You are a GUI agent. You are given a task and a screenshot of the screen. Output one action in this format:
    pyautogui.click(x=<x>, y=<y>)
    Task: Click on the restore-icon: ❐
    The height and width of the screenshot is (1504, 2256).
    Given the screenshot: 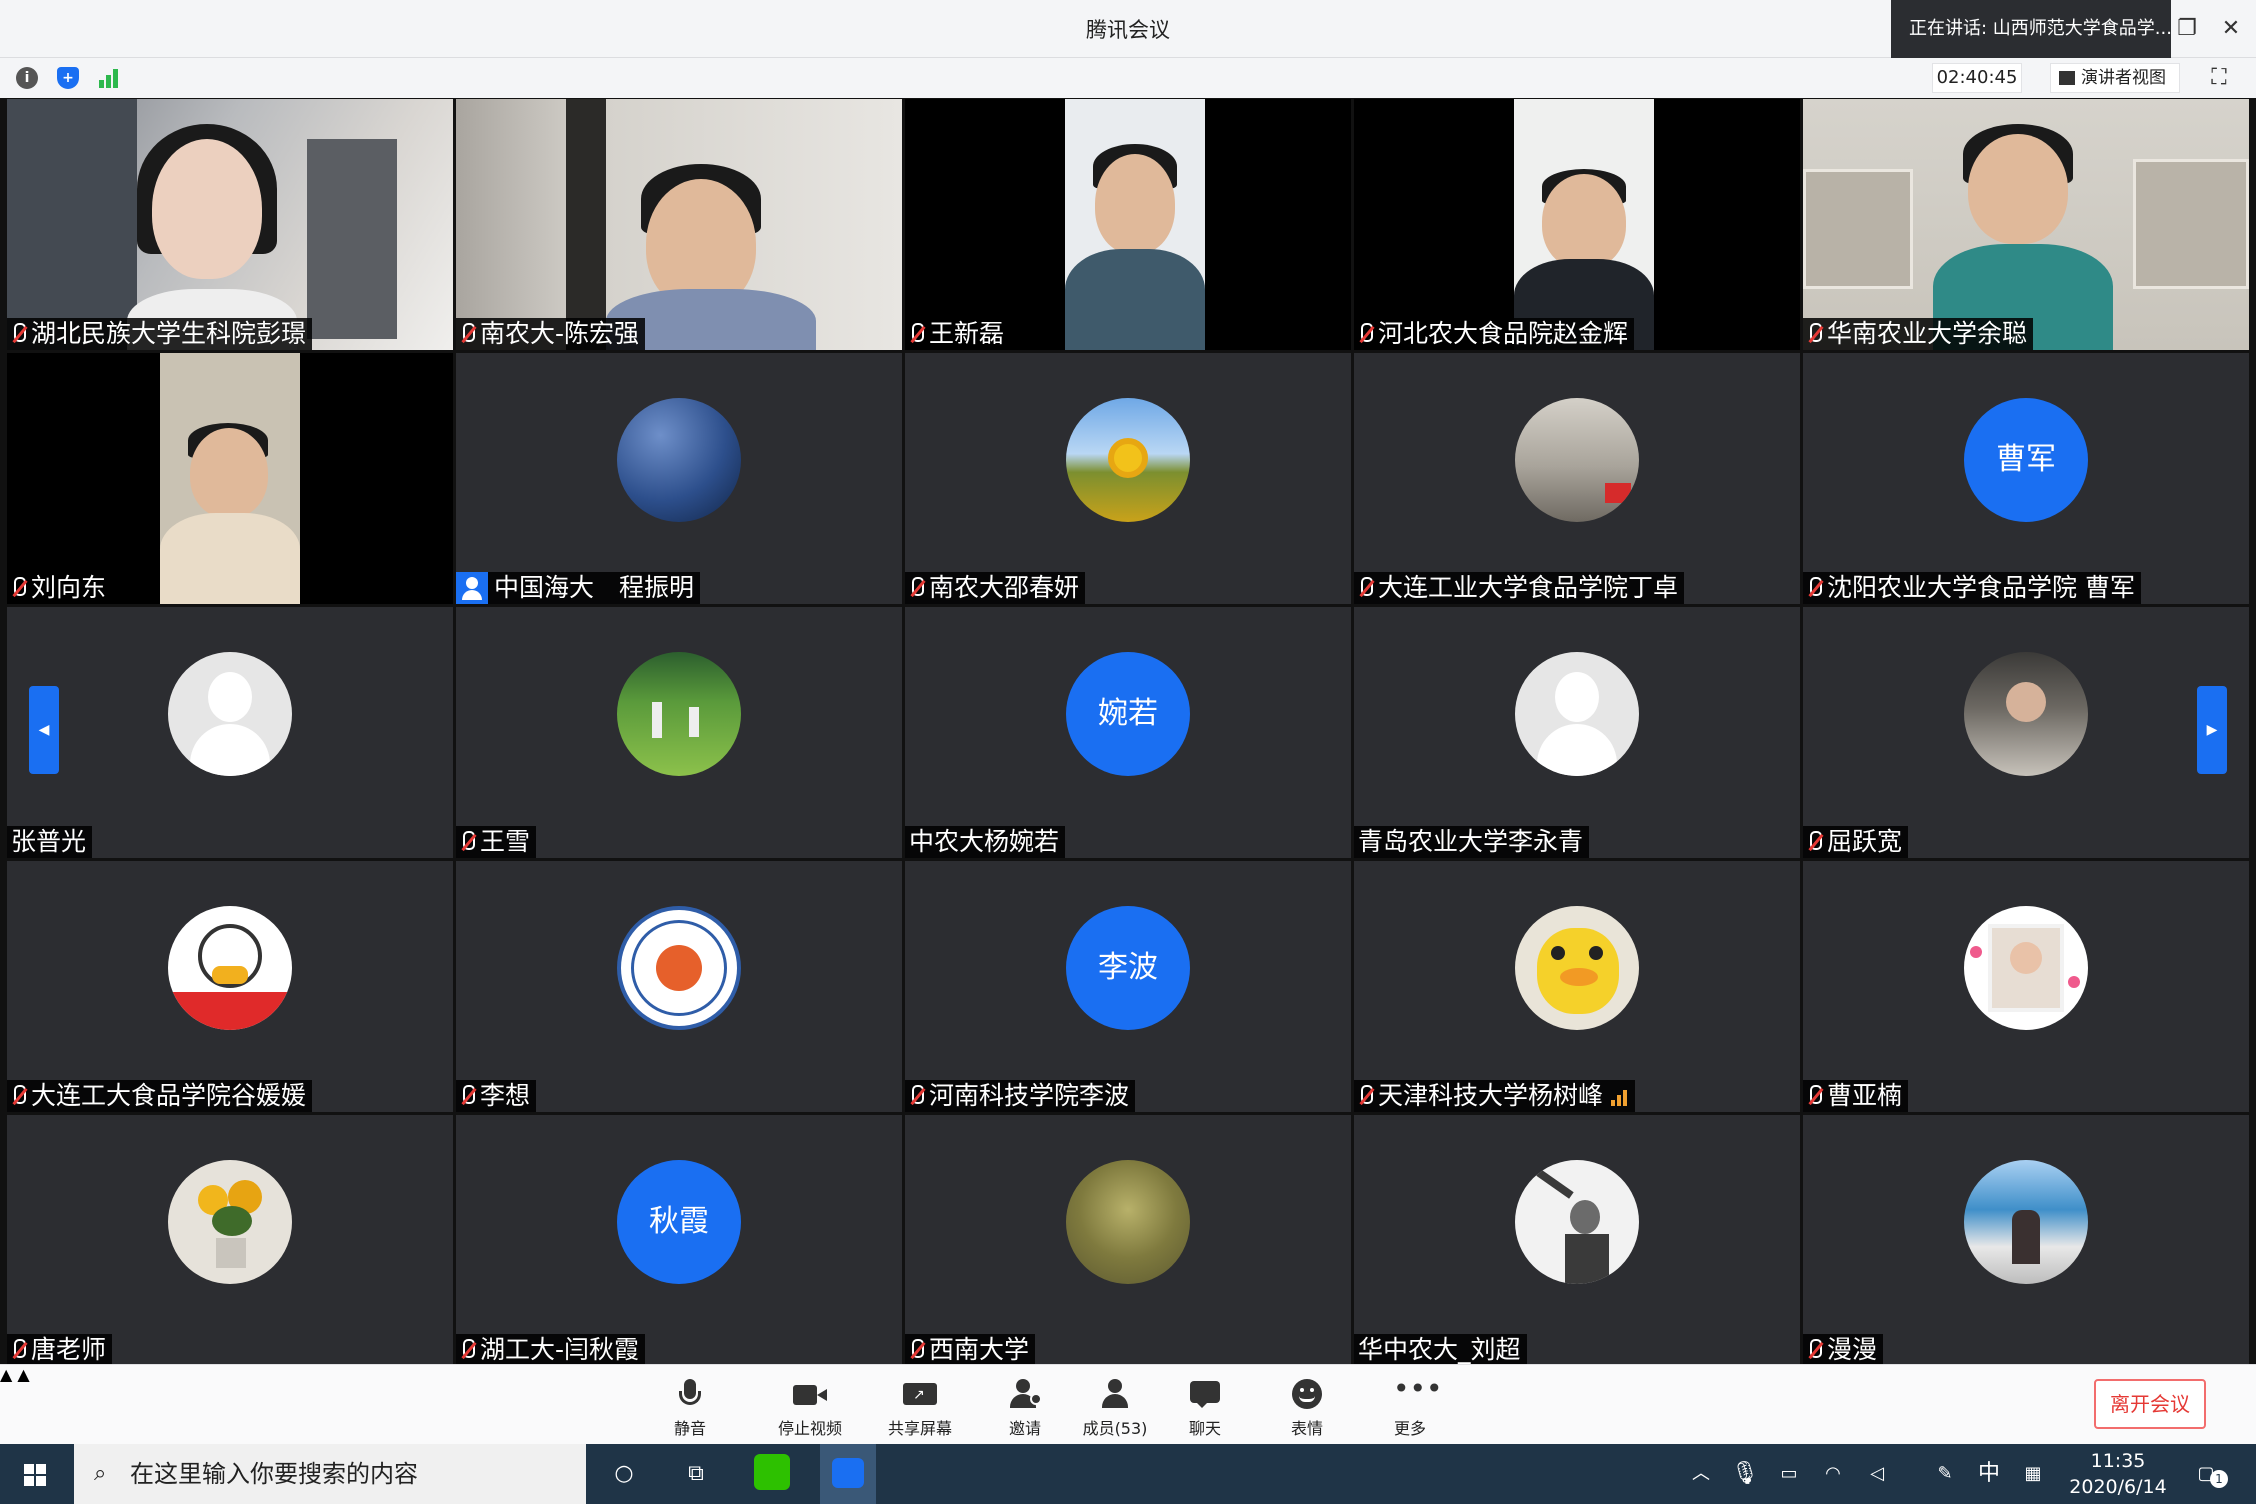 What is the action you would take?
    pyautogui.click(x=2187, y=29)
    